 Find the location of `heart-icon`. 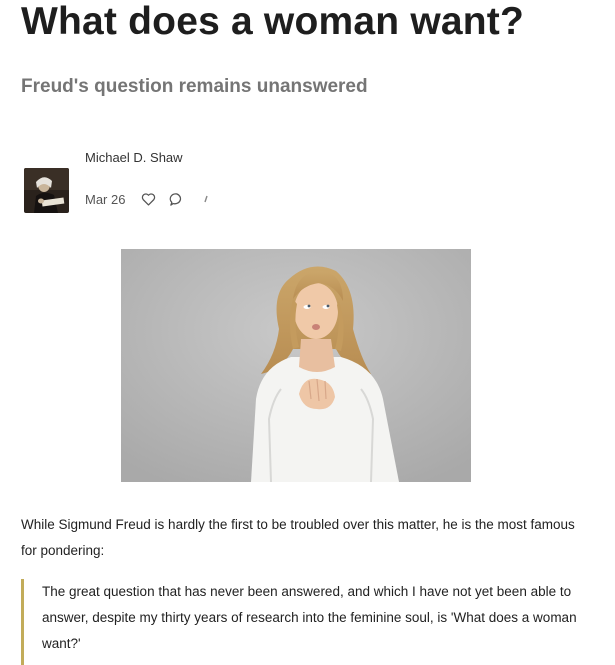

heart-icon is located at coordinates (148, 199).